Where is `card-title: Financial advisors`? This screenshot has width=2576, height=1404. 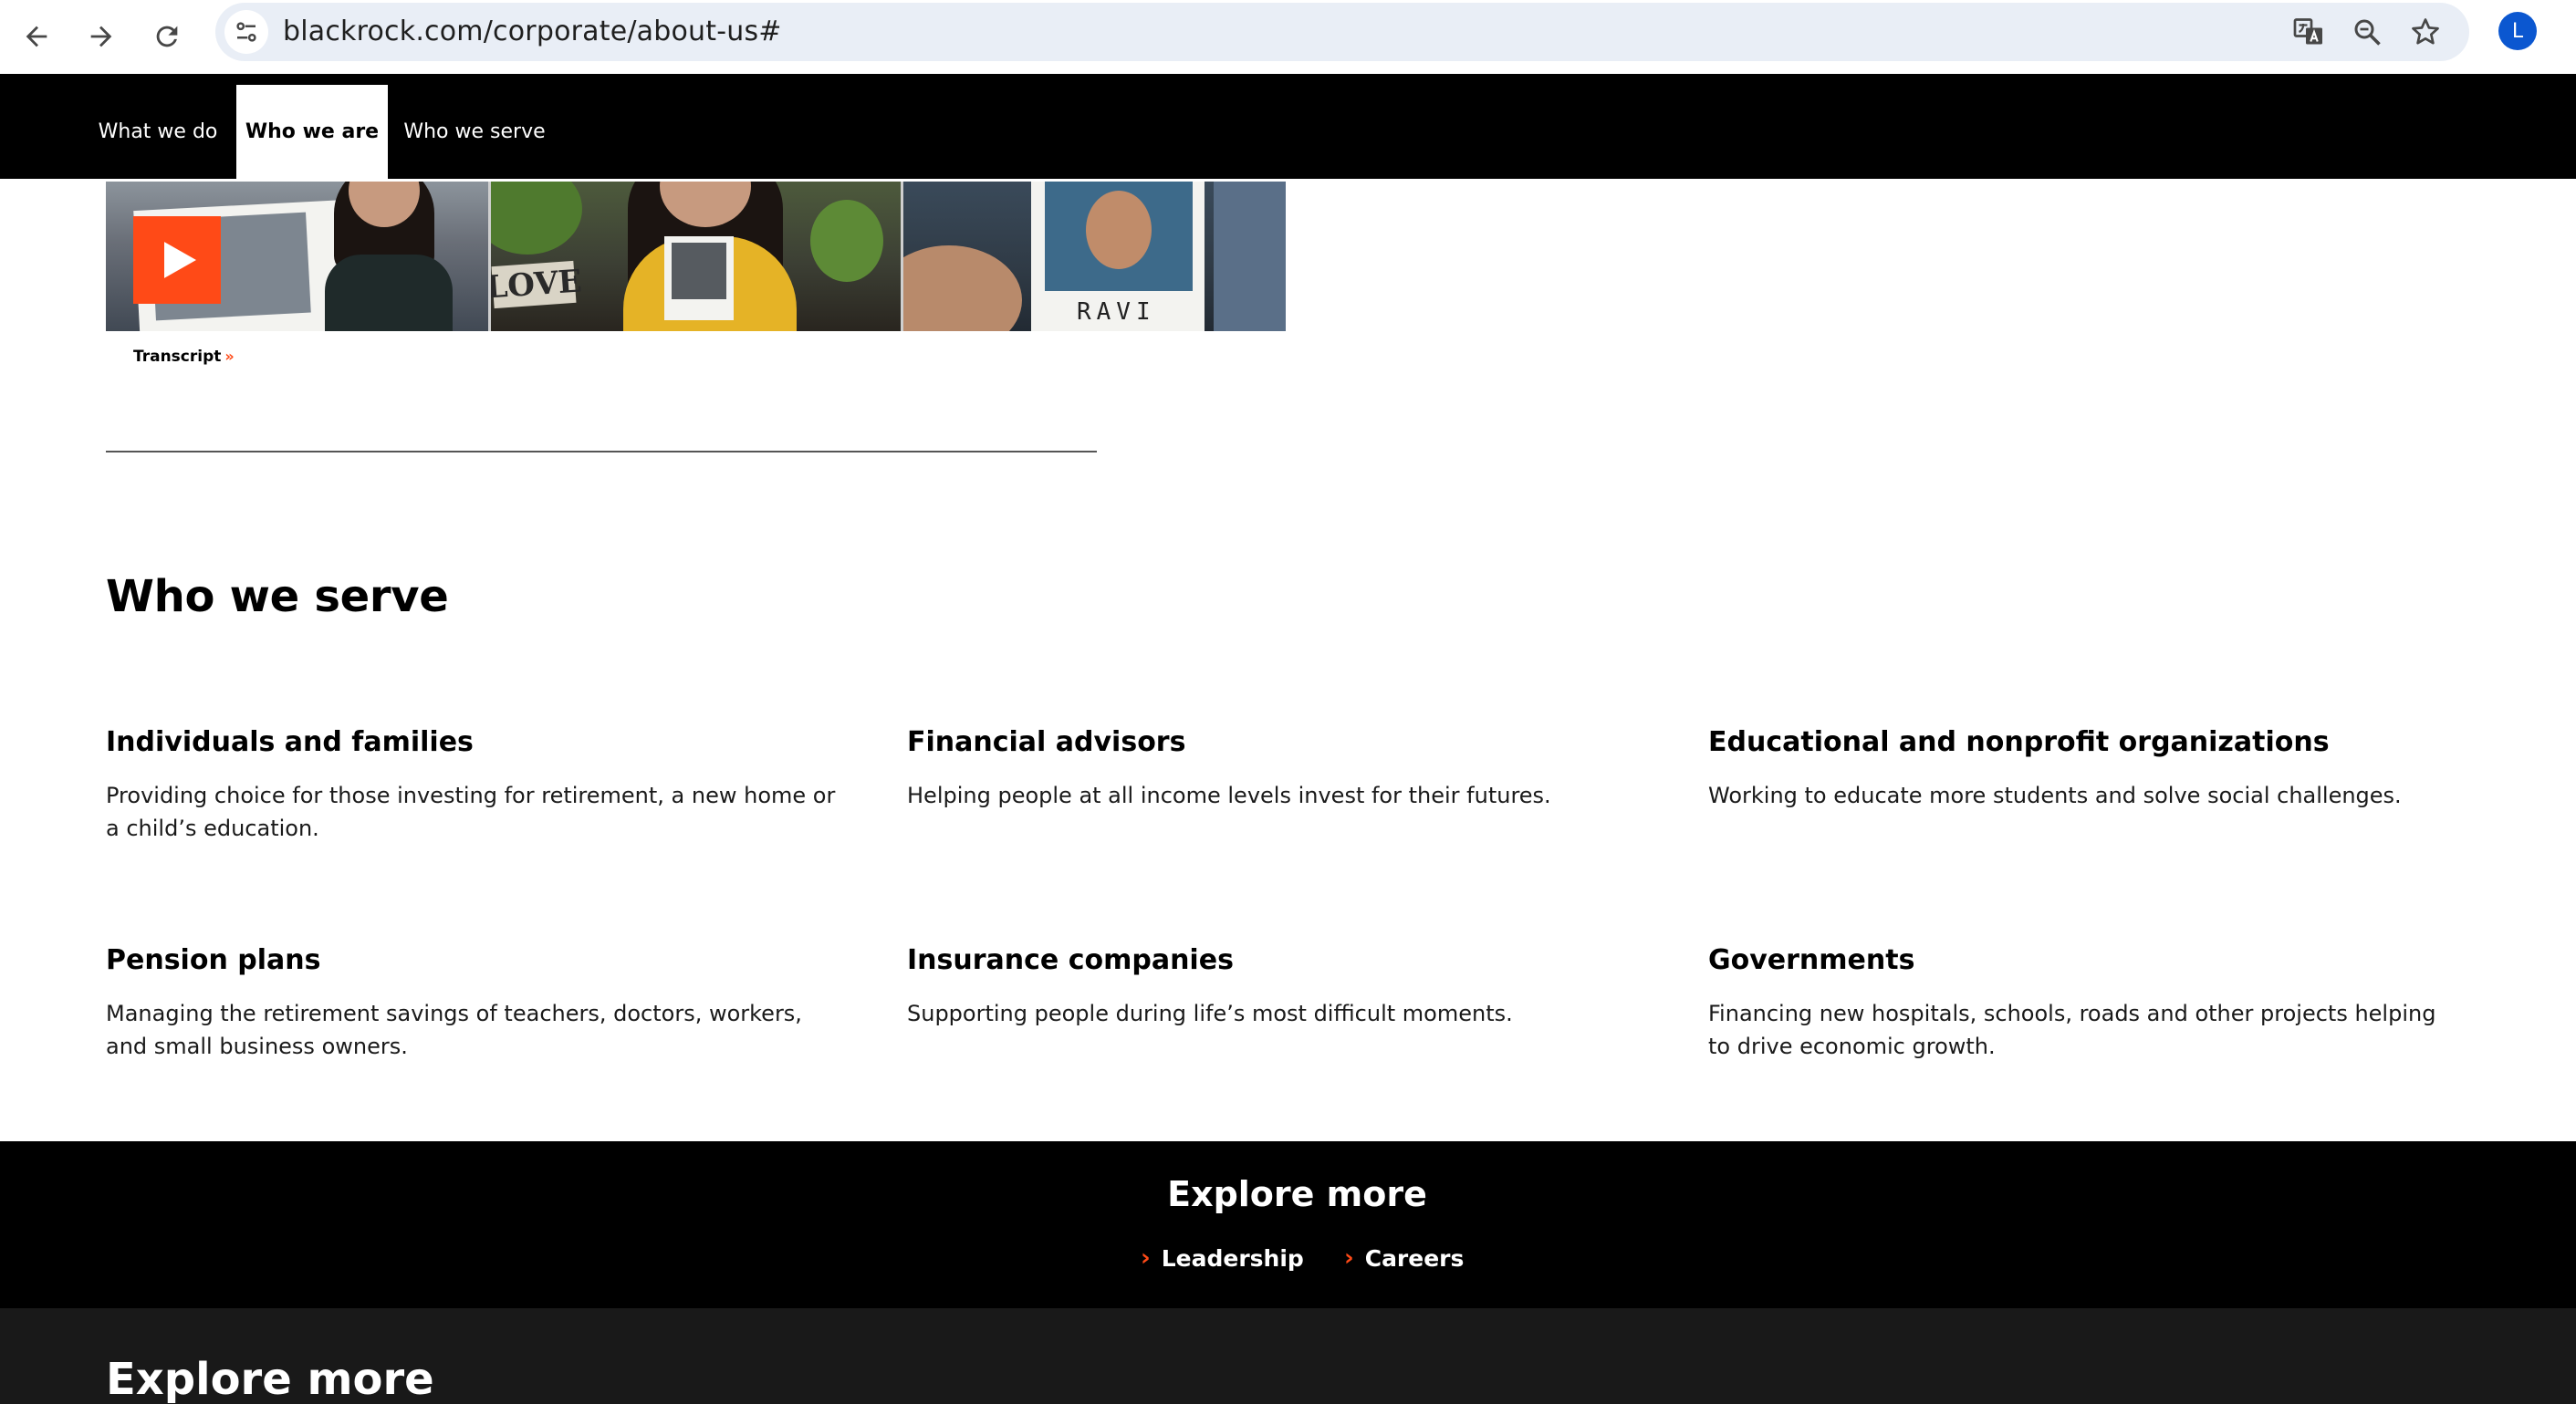
card-title: Financial advisors is located at coordinates (1046, 742).